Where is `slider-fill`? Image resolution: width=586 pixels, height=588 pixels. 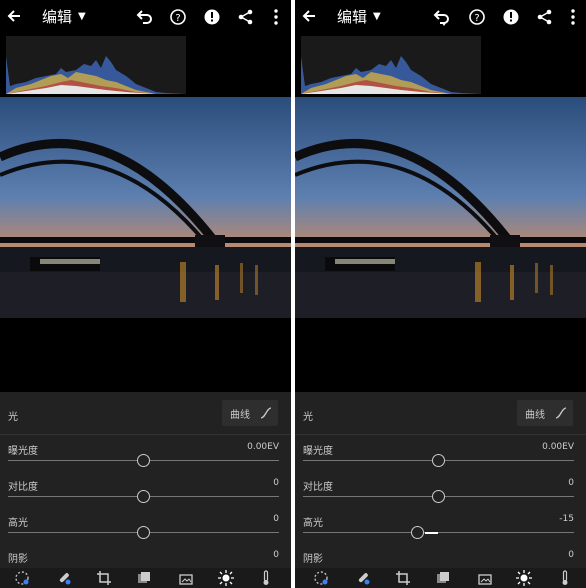 slider-fill is located at coordinates (432, 533).